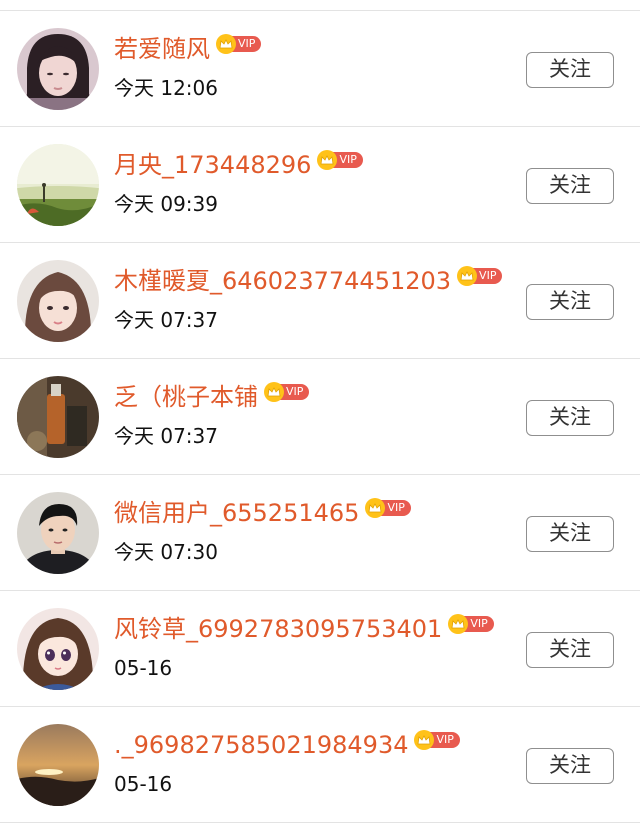 The width and height of the screenshot is (640, 823). I want to click on username: 木槿暖夏_646023774451203, so click(282, 281).